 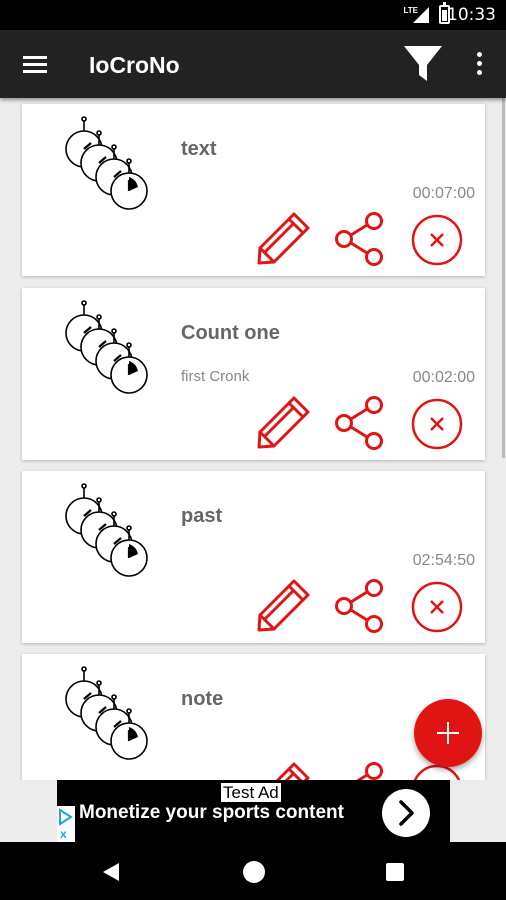 What do you see at coordinates (111, 872) in the screenshot?
I see `back-icon` at bounding box center [111, 872].